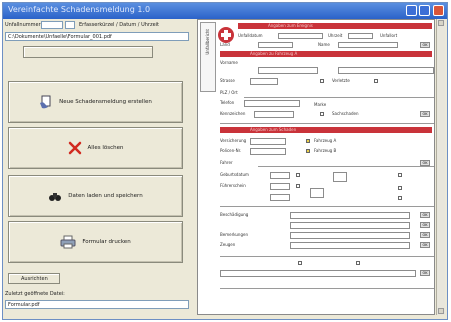 This screenshot has height=322, width=451. I want to click on recorder-label: Erfasserkürzel / Datum / Uhrzeit, so click(119, 25).